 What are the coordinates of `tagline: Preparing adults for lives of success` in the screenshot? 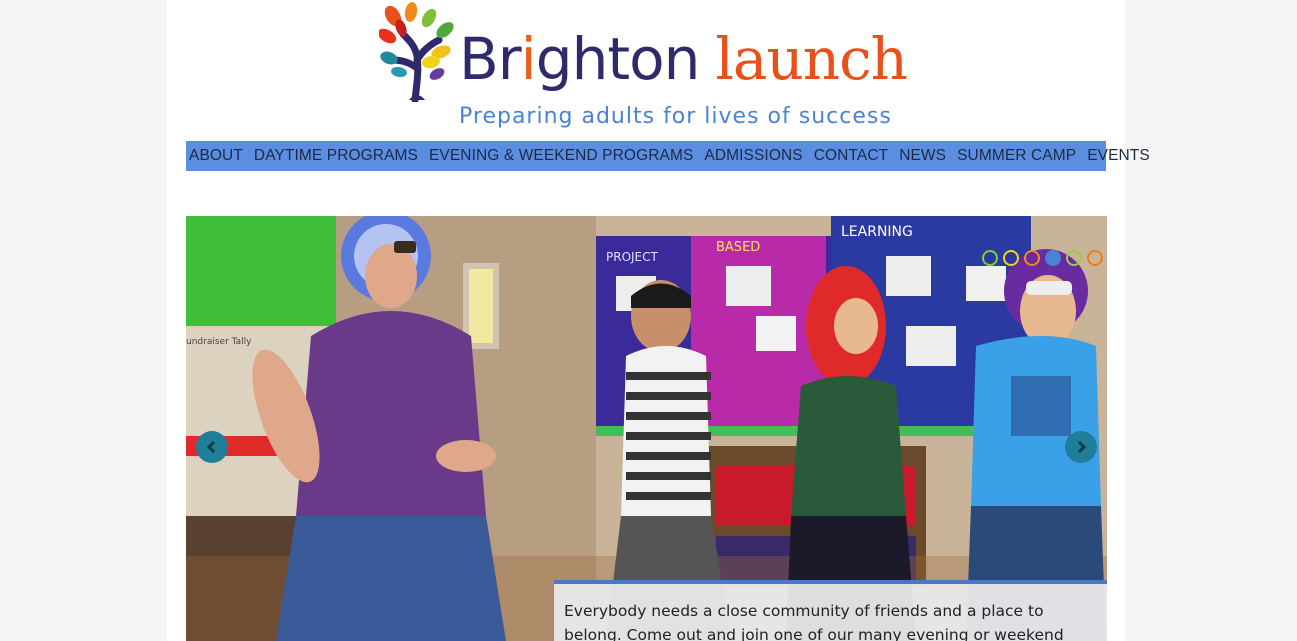 It's located at (675, 116).